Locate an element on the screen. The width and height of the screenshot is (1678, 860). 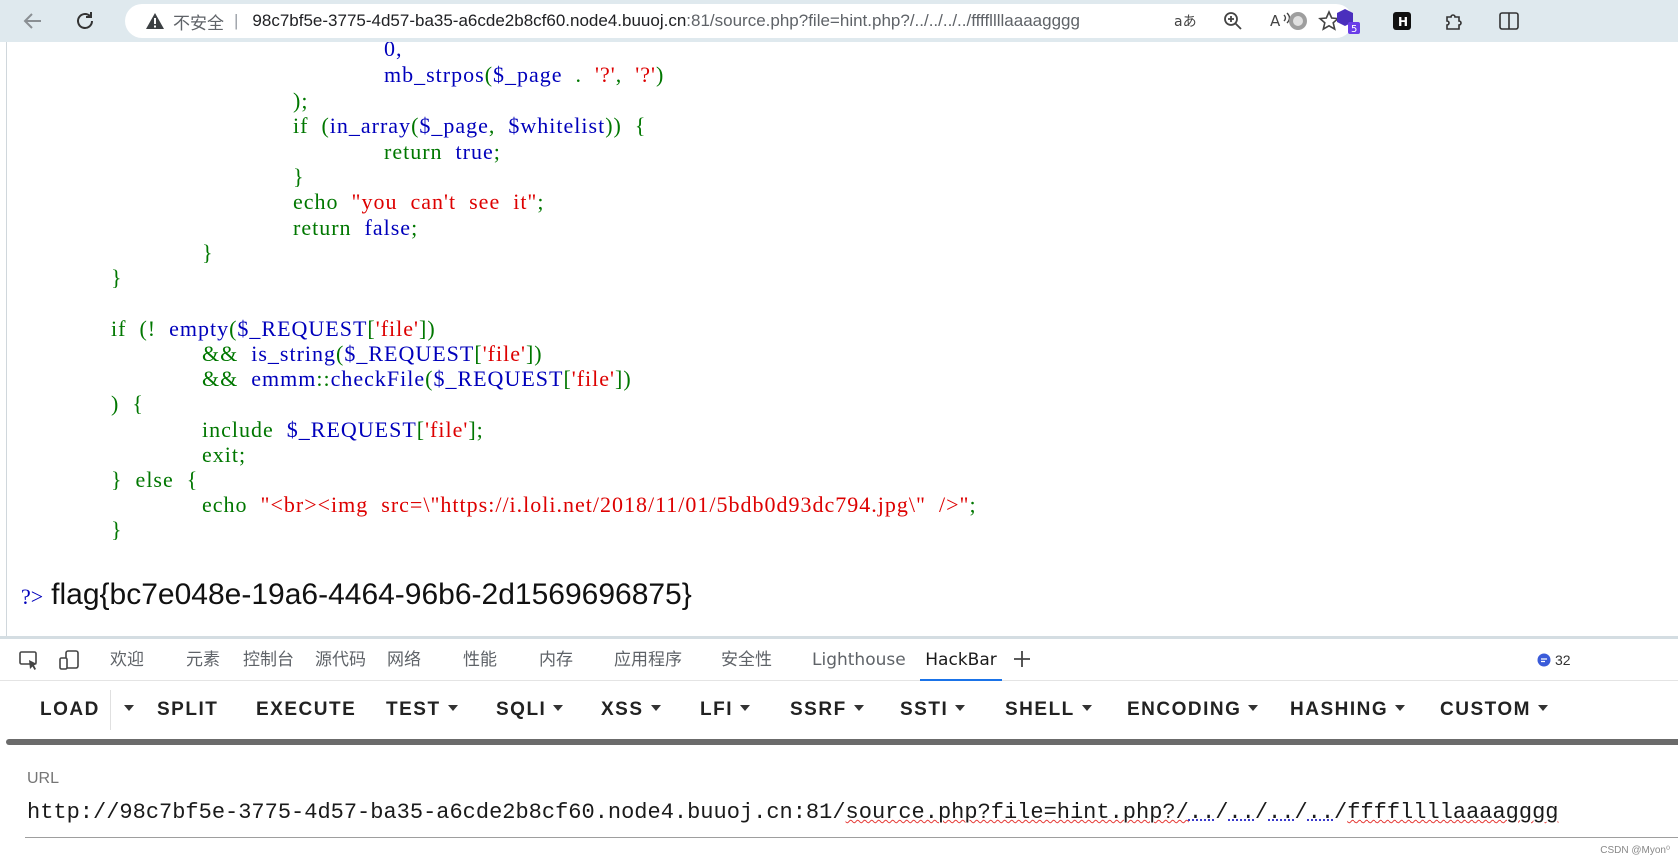
tab-welcome: 欢迎 is located at coordinates (127, 660).